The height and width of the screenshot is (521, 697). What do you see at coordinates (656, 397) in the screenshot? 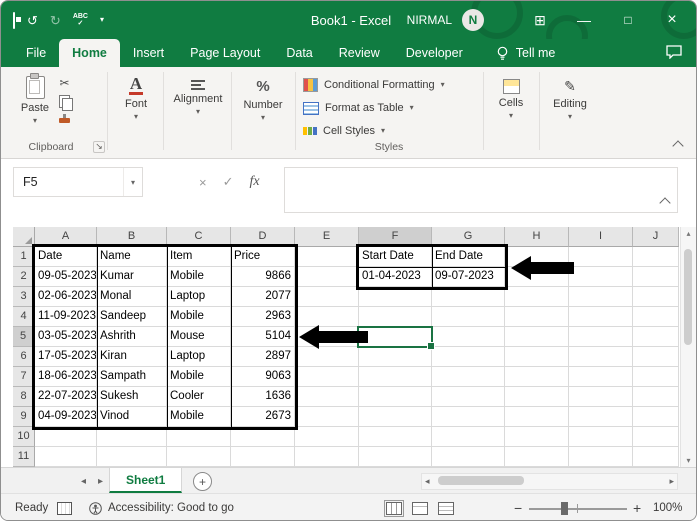
I see `cell-J8` at bounding box center [656, 397].